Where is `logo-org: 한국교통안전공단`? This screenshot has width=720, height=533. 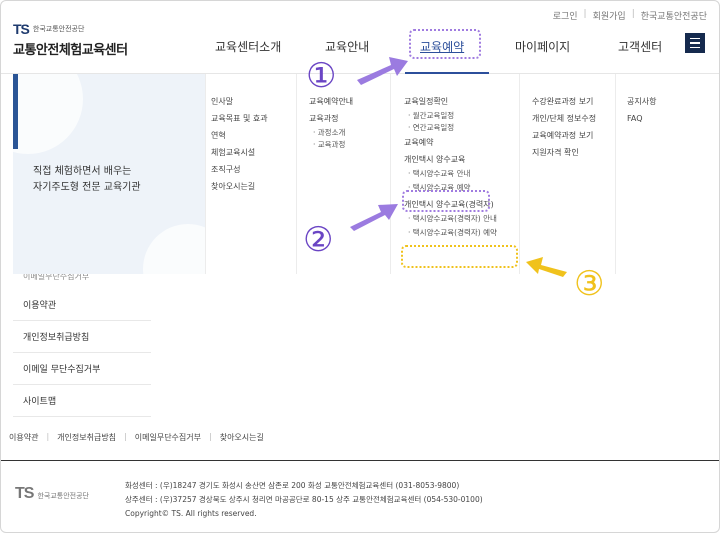 logo-org: 한국교통안전공단 is located at coordinates (58, 29).